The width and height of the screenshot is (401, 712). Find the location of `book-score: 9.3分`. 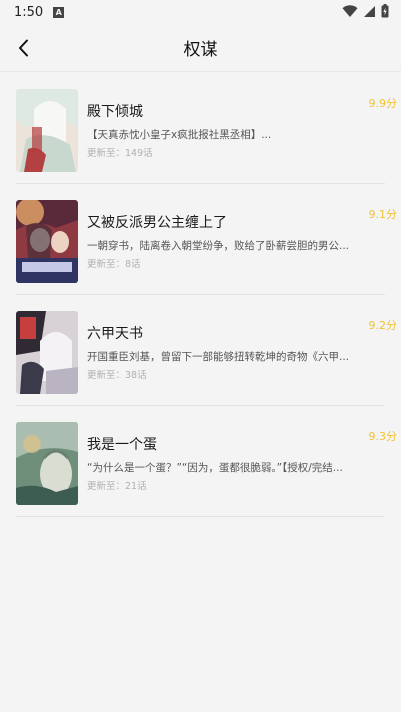

book-score: 9.3分 is located at coordinates (383, 436).